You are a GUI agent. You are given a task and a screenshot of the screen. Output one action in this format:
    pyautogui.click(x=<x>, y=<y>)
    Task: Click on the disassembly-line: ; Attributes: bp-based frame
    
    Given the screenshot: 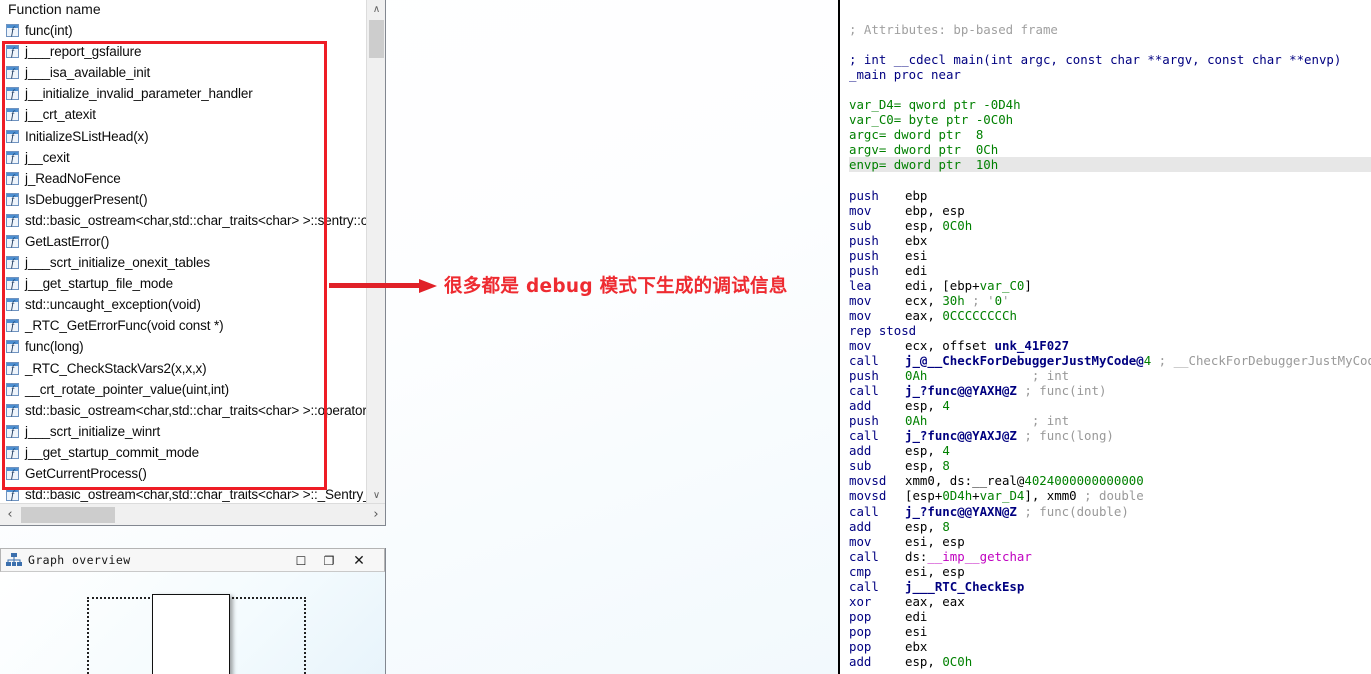 What is the action you would take?
    pyautogui.click(x=1110, y=29)
    